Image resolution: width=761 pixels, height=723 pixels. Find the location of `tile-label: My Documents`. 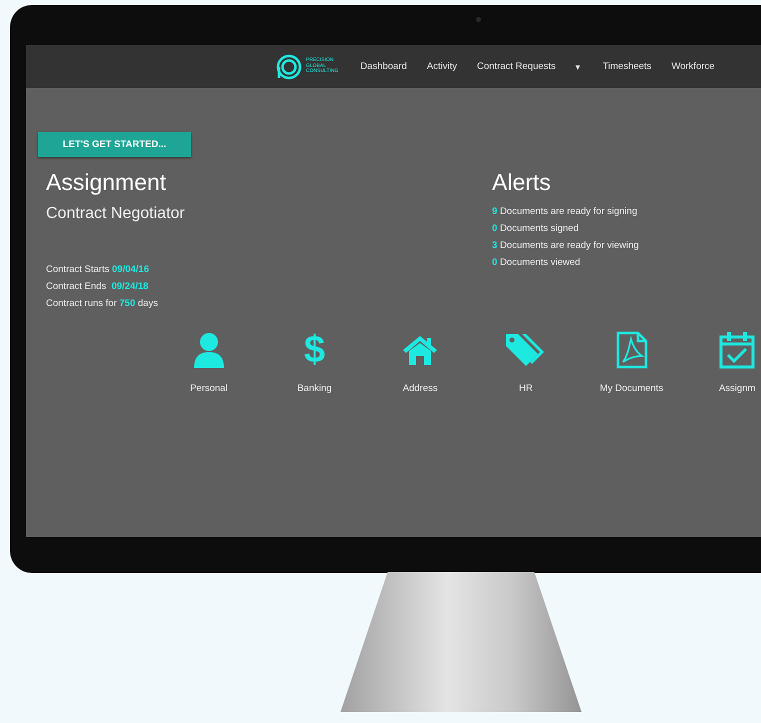

tile-label: My Documents is located at coordinates (632, 388).